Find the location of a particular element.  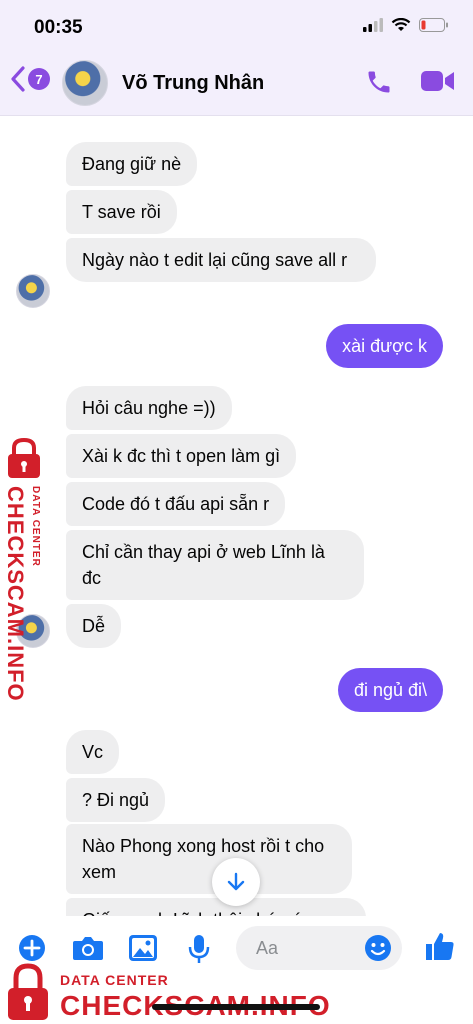

message-bubble: Ngày nào t edit lại cũng save all r is located at coordinates (221, 260).